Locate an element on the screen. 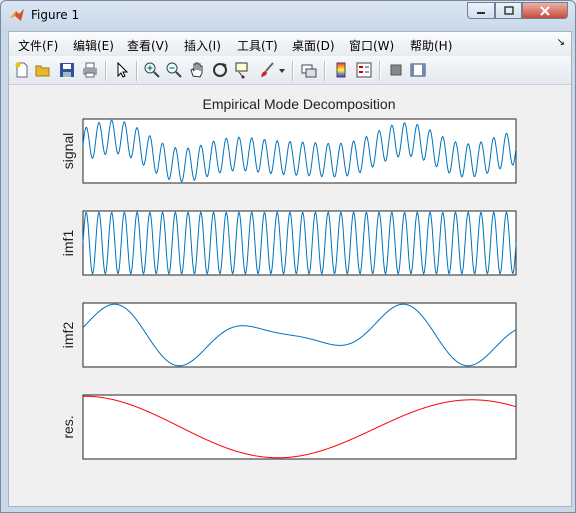  zoom-in-icon is located at coordinates (152, 70).